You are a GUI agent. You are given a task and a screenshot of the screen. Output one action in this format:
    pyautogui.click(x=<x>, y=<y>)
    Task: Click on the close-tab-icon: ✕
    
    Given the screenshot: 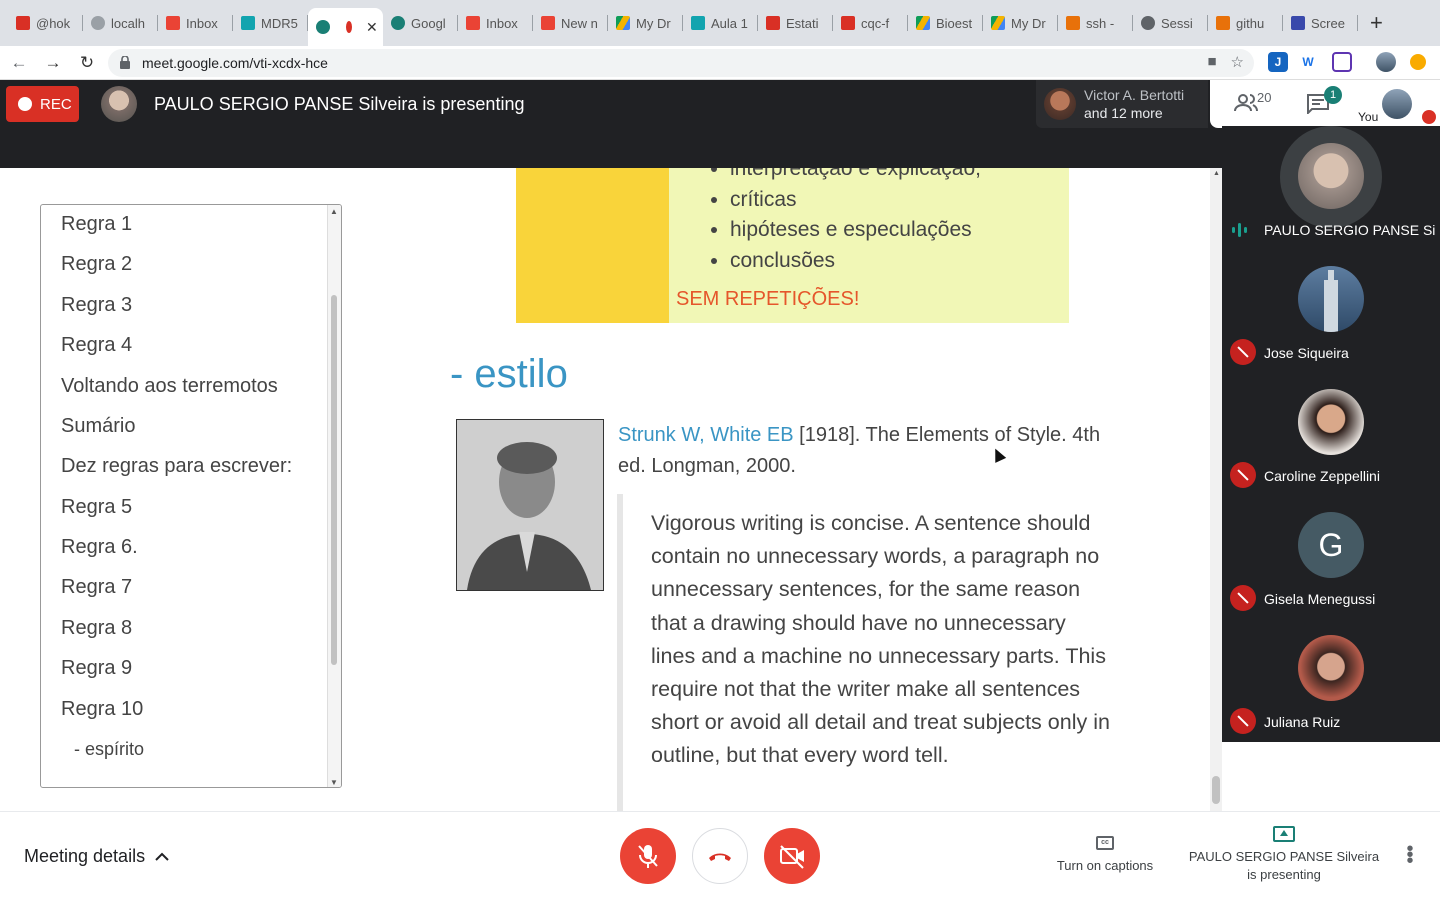 What is the action you would take?
    pyautogui.click(x=372, y=27)
    